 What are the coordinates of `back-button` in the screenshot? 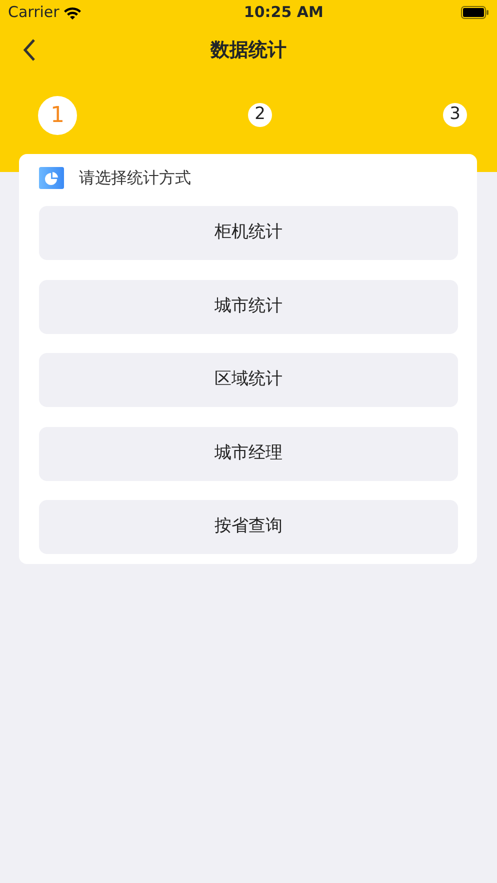 It's located at (29, 49).